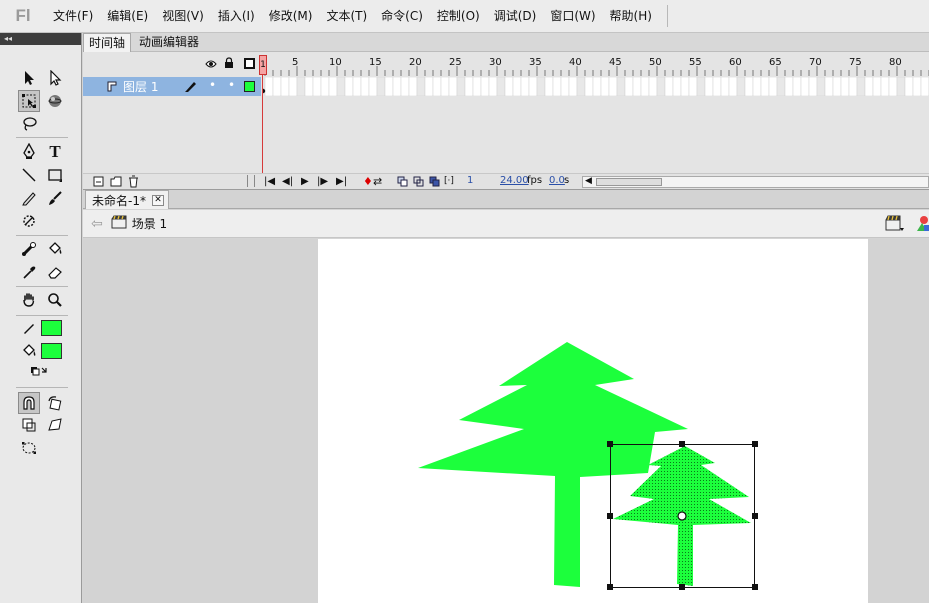  Describe the element at coordinates (116, 183) in the screenshot. I see `new-folder-icon` at that location.